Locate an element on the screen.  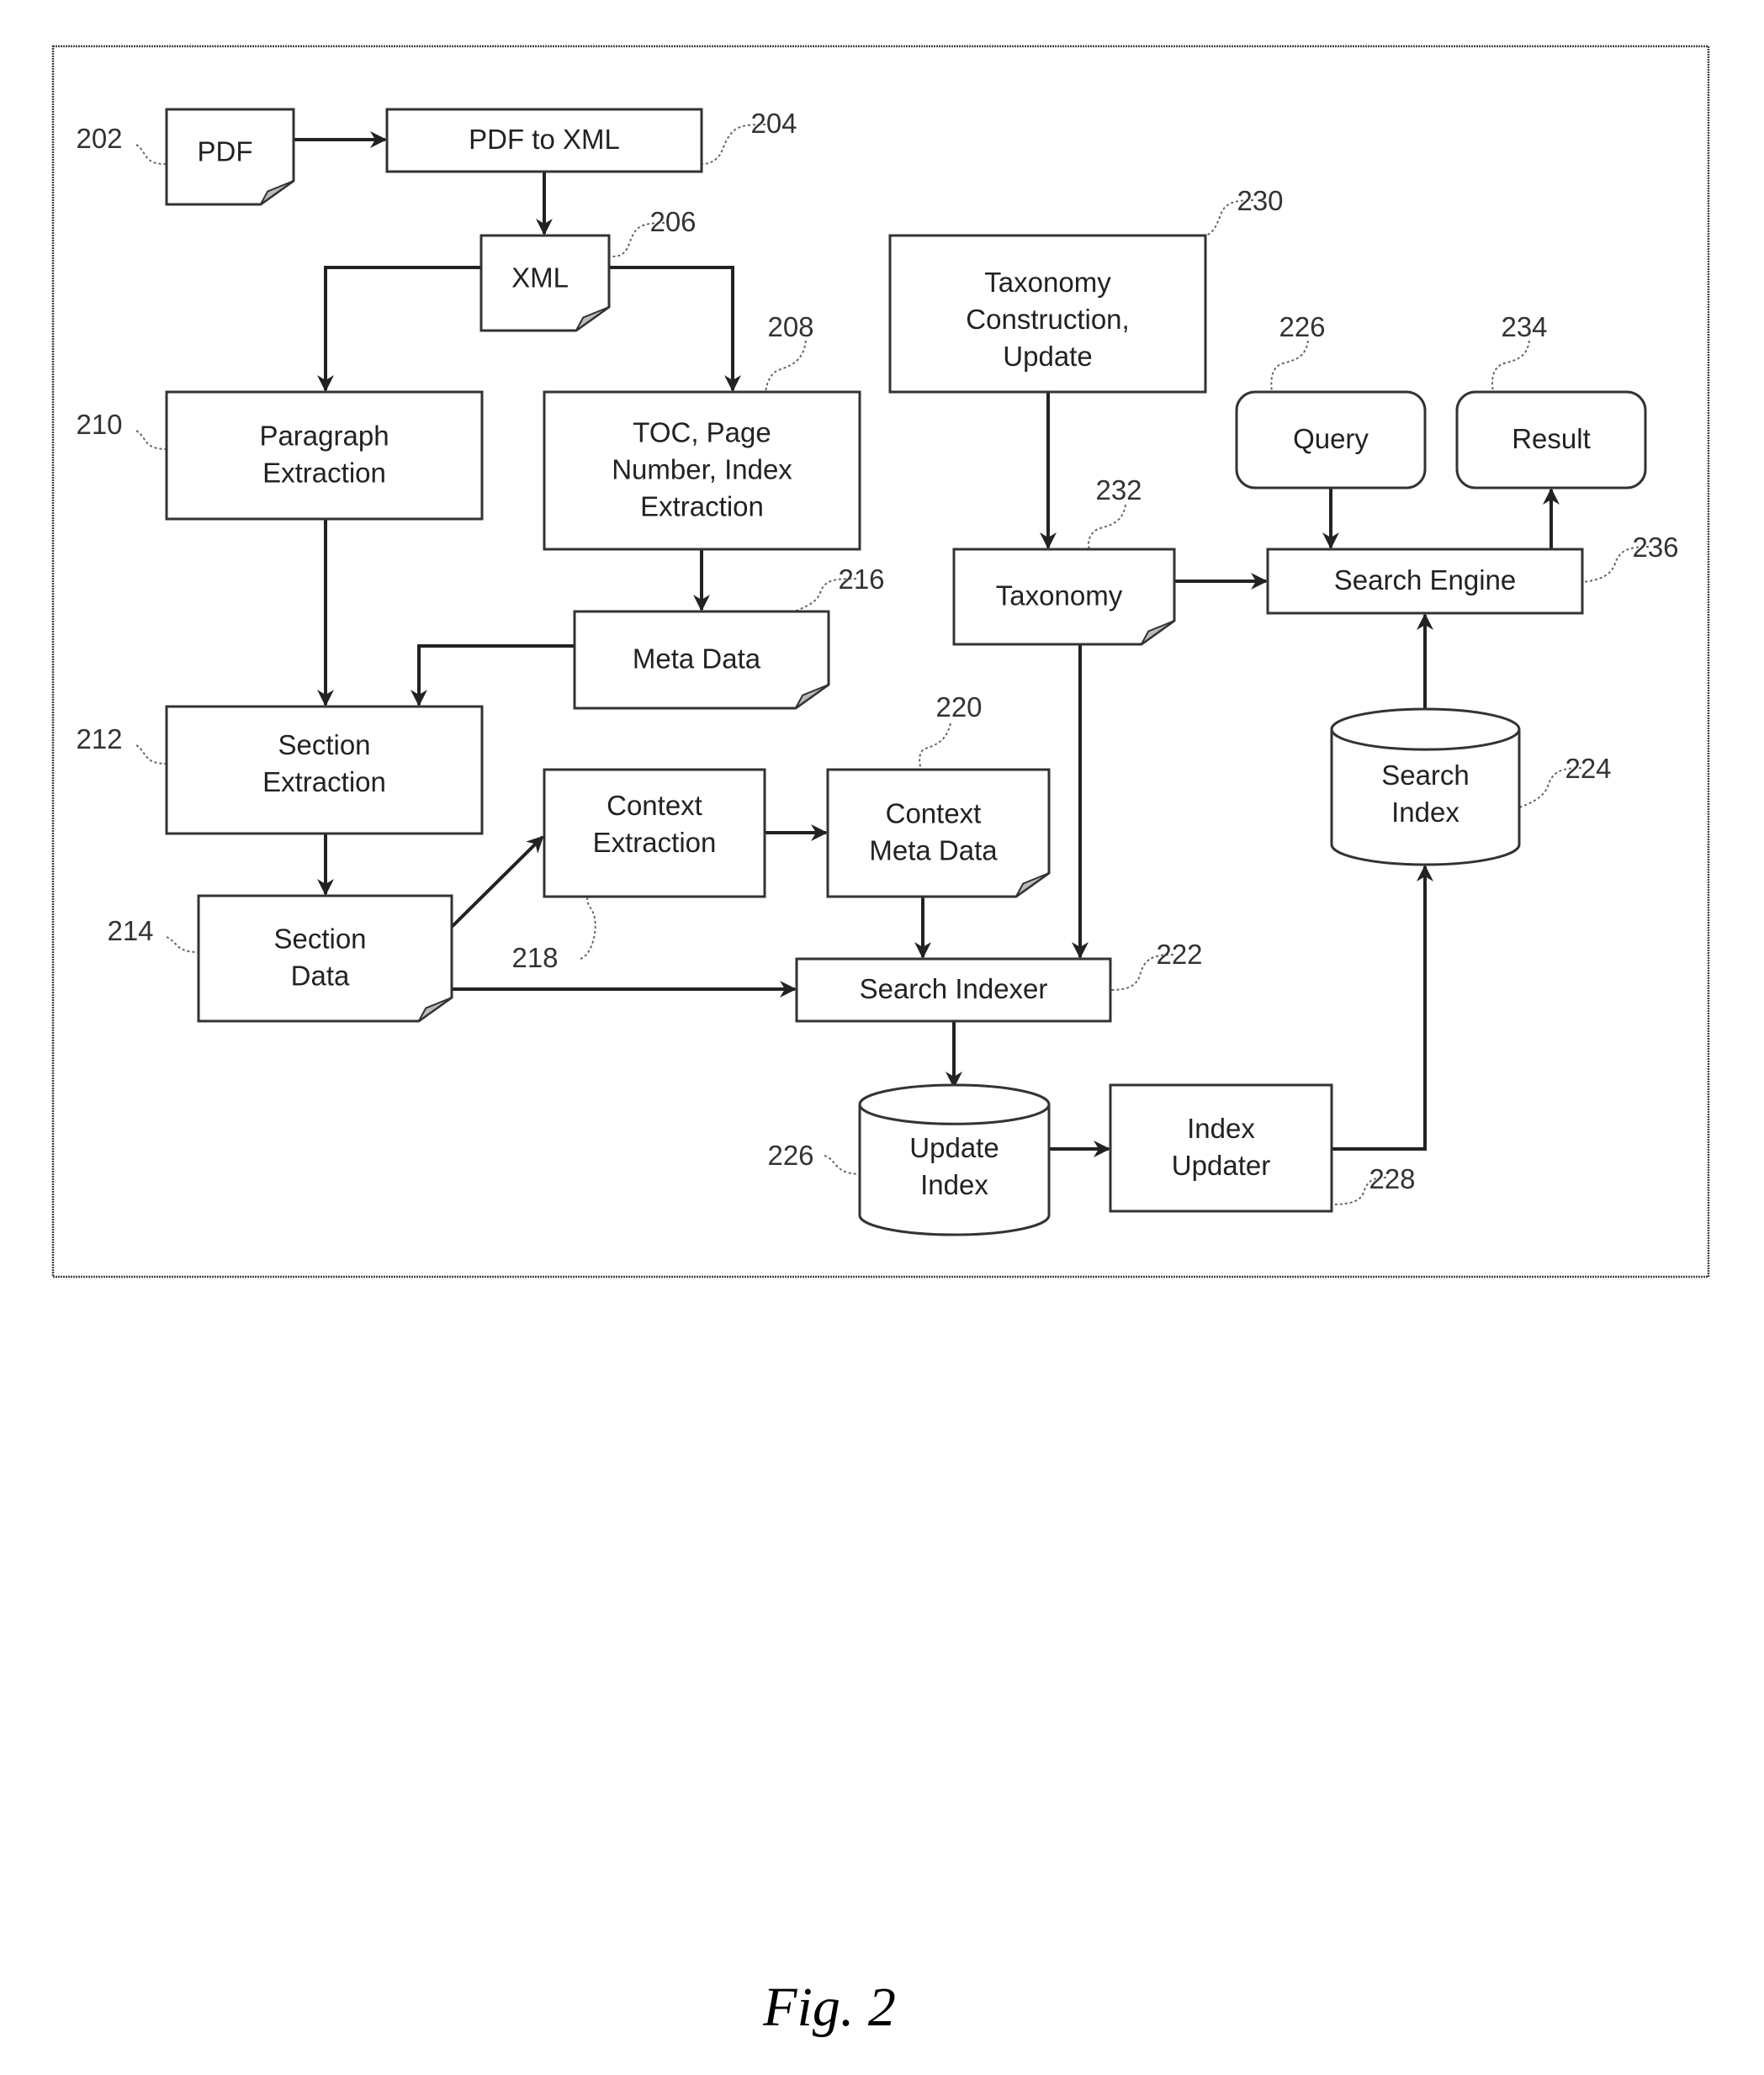
node-label: Paragraph is located at coordinates (324, 436).